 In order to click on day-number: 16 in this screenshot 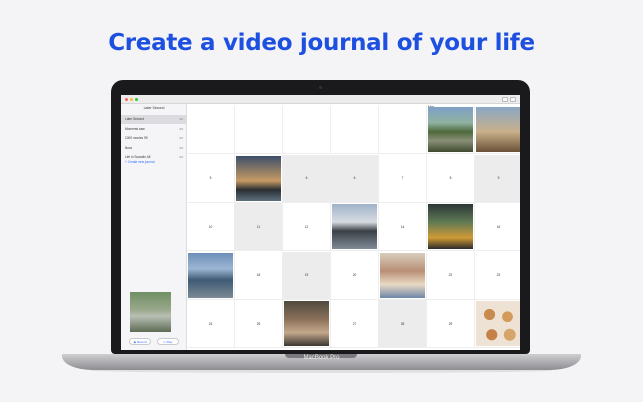, I will do `click(498, 226)`.